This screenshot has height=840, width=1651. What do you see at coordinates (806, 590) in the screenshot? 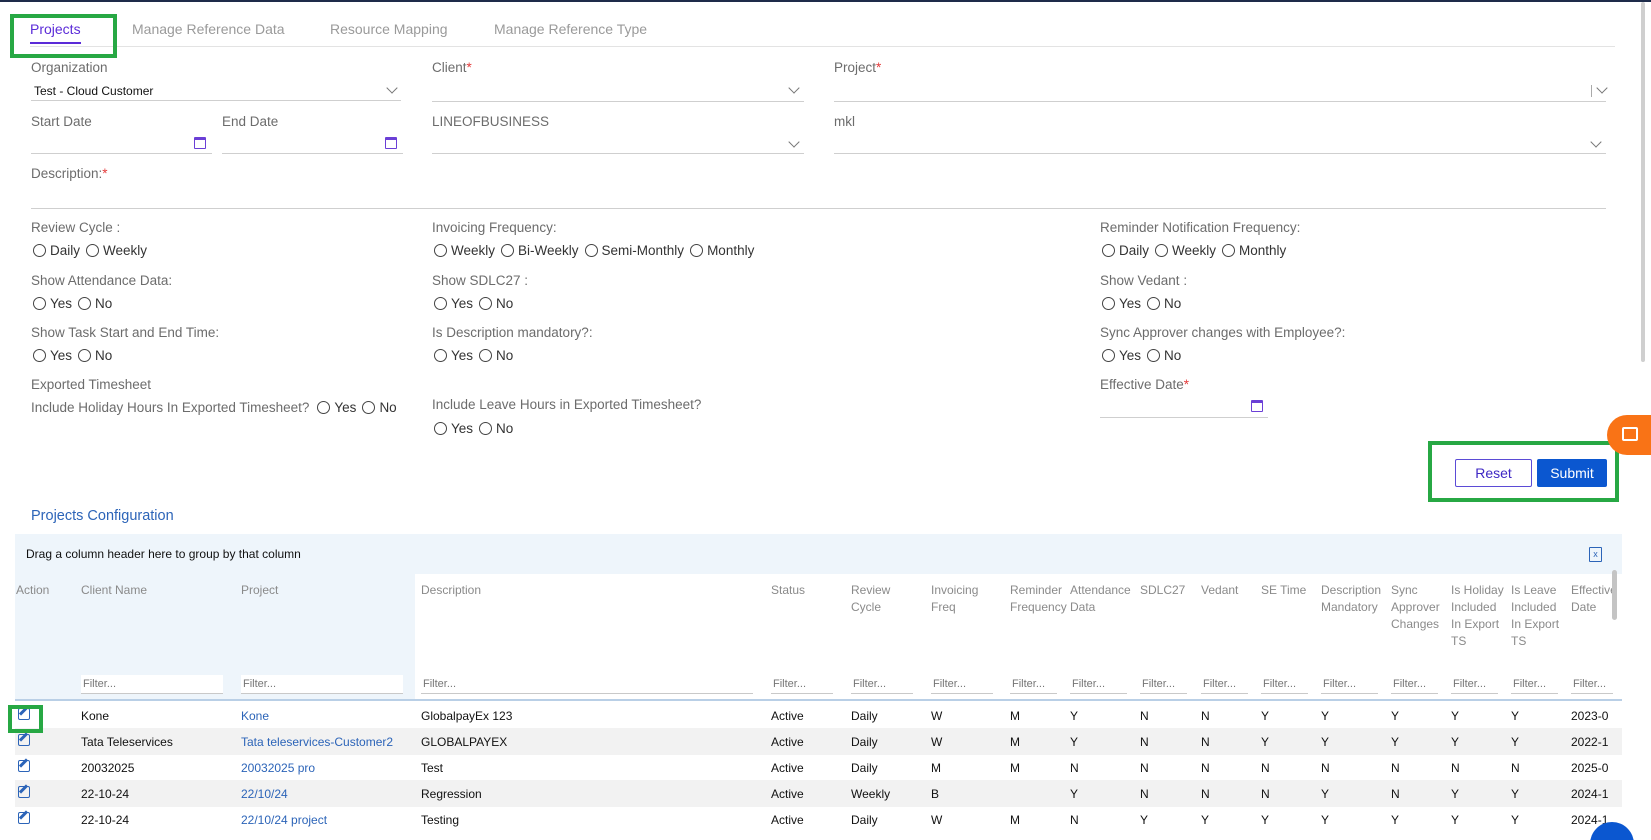
I see `column-header: Status` at bounding box center [806, 590].